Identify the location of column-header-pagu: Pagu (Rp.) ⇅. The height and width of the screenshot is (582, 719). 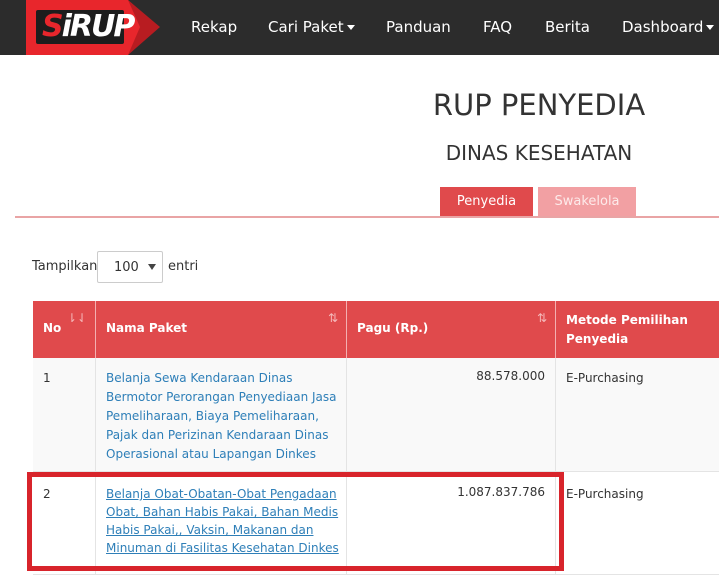
(450, 329).